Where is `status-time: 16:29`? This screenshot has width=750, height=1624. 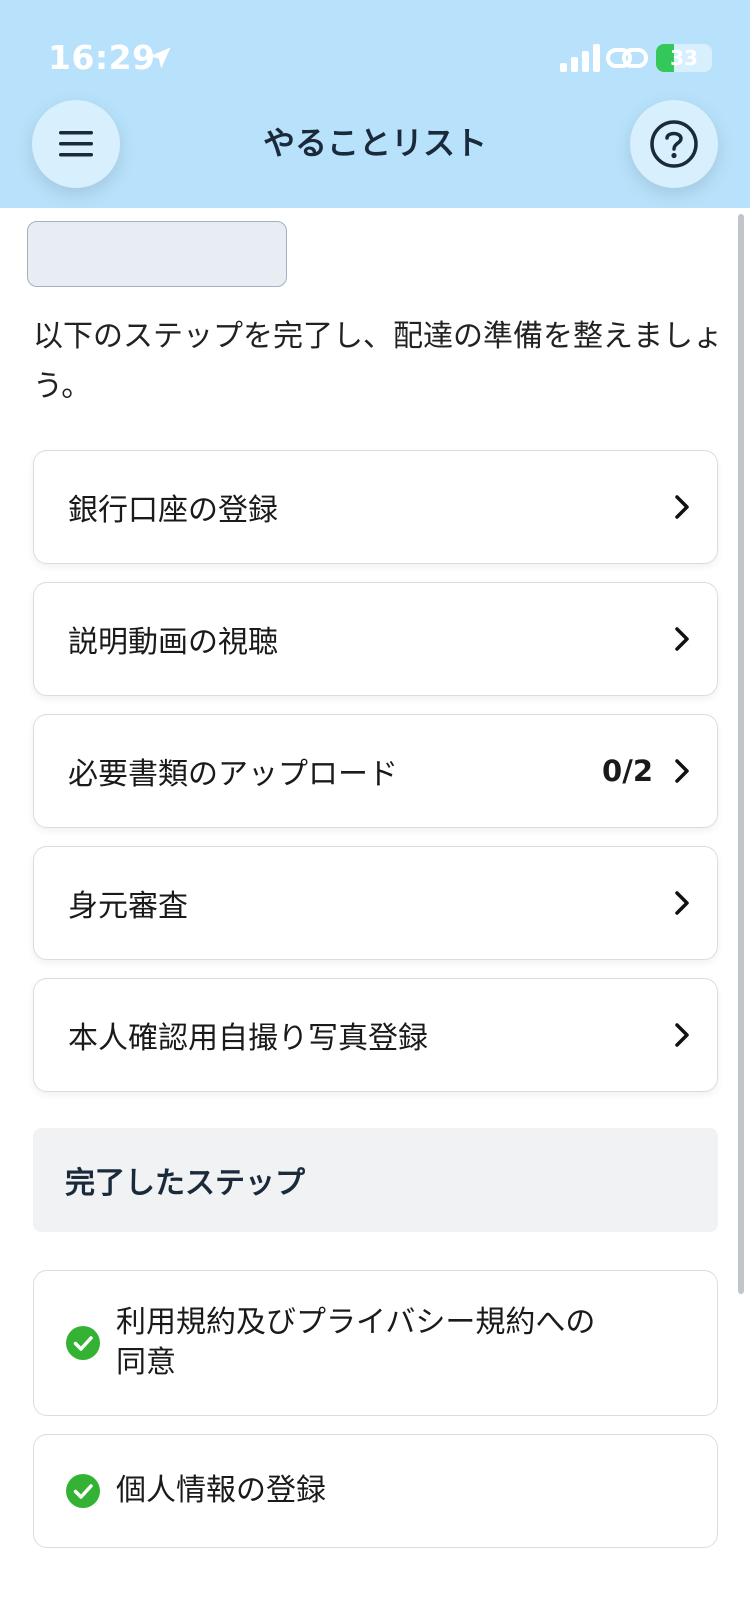
status-time: 16:29 is located at coordinates (102, 57).